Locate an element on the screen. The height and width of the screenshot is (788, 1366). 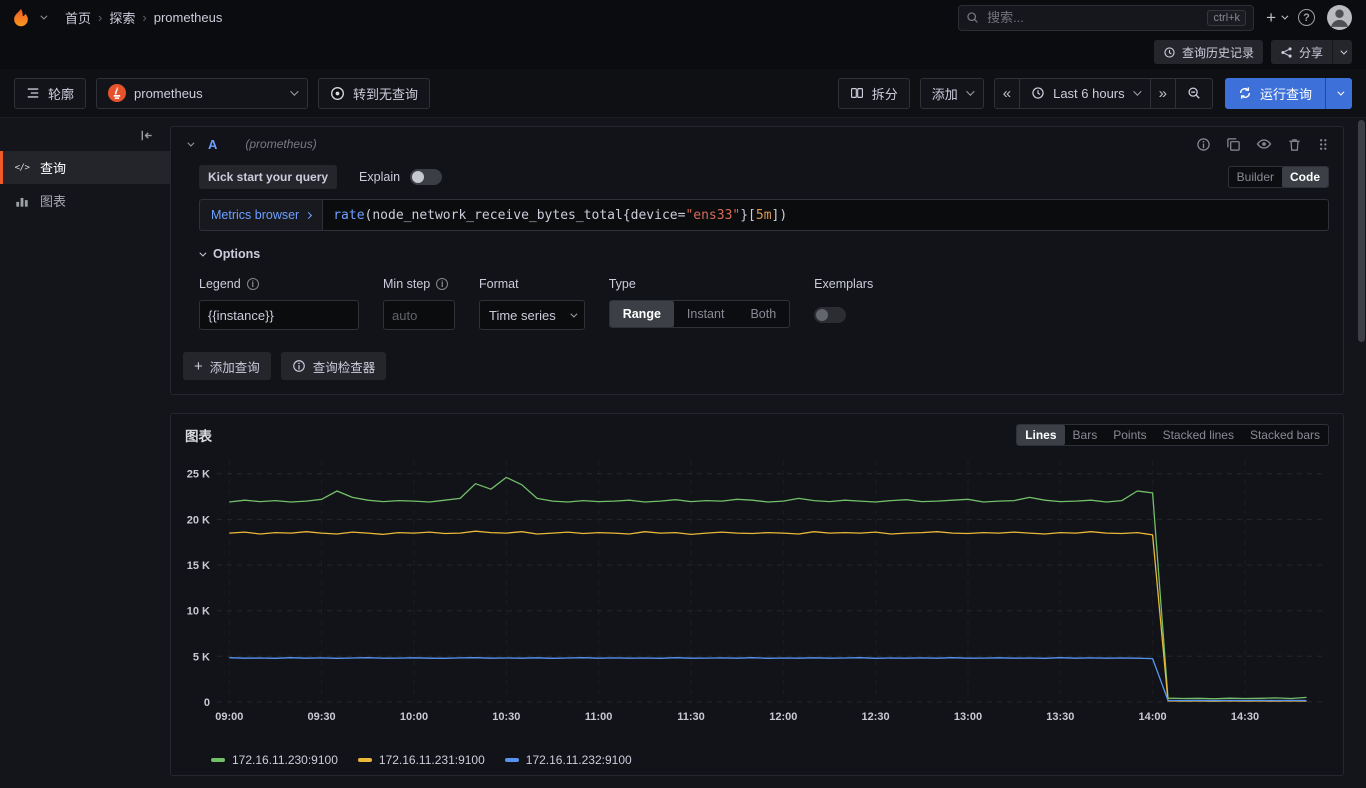
content-outline-sidebar: </> 查询 图表 is located at coordinates (85, 453).